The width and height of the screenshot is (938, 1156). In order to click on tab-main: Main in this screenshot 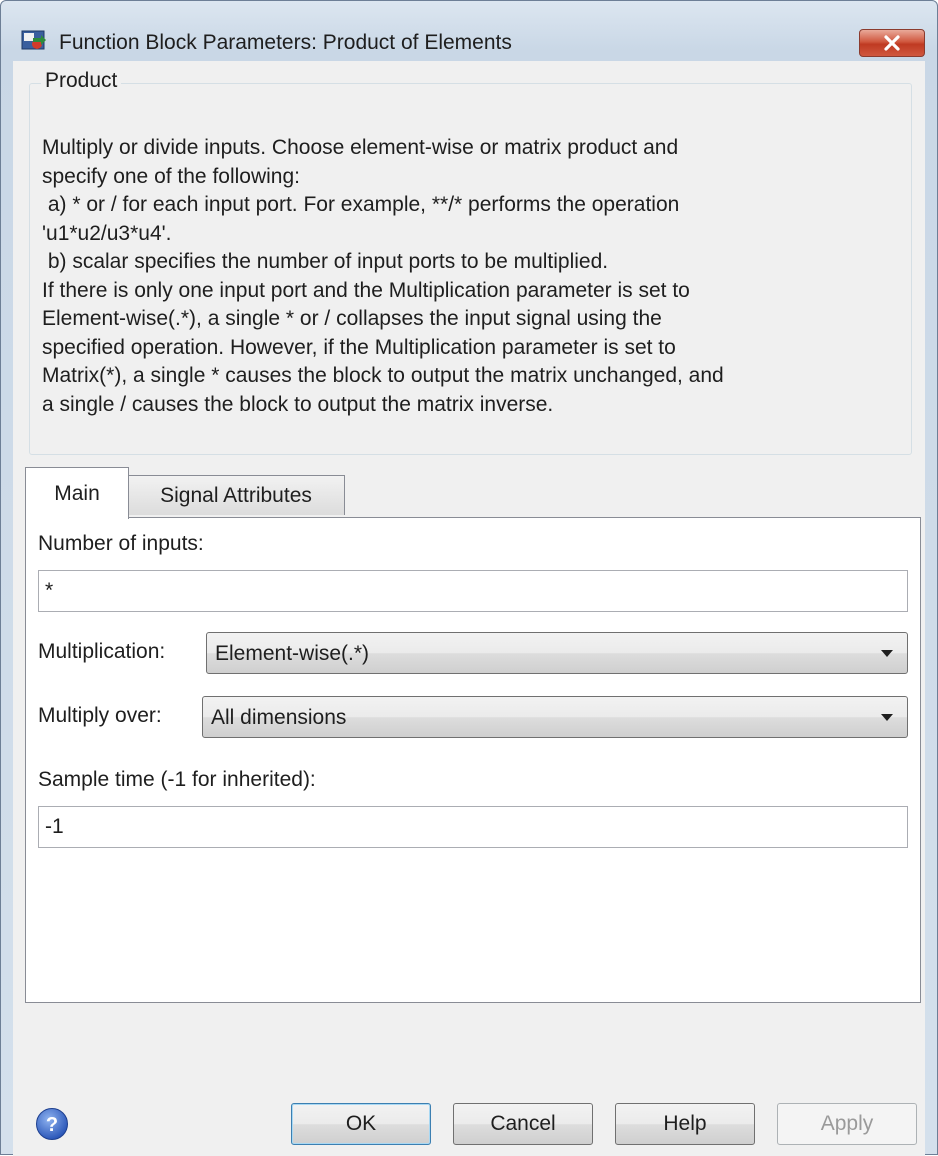, I will do `click(77, 493)`.